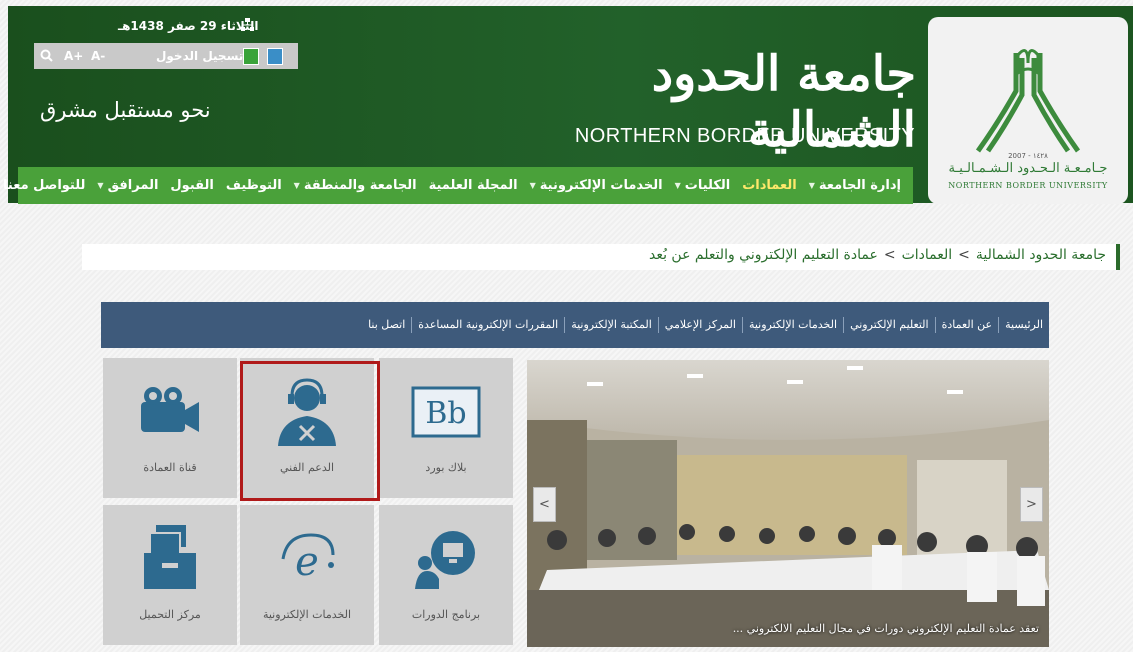 This screenshot has height=652, width=1133. I want to click on deanship-nav-item: التعليم الإلكتروني, so click(889, 325).